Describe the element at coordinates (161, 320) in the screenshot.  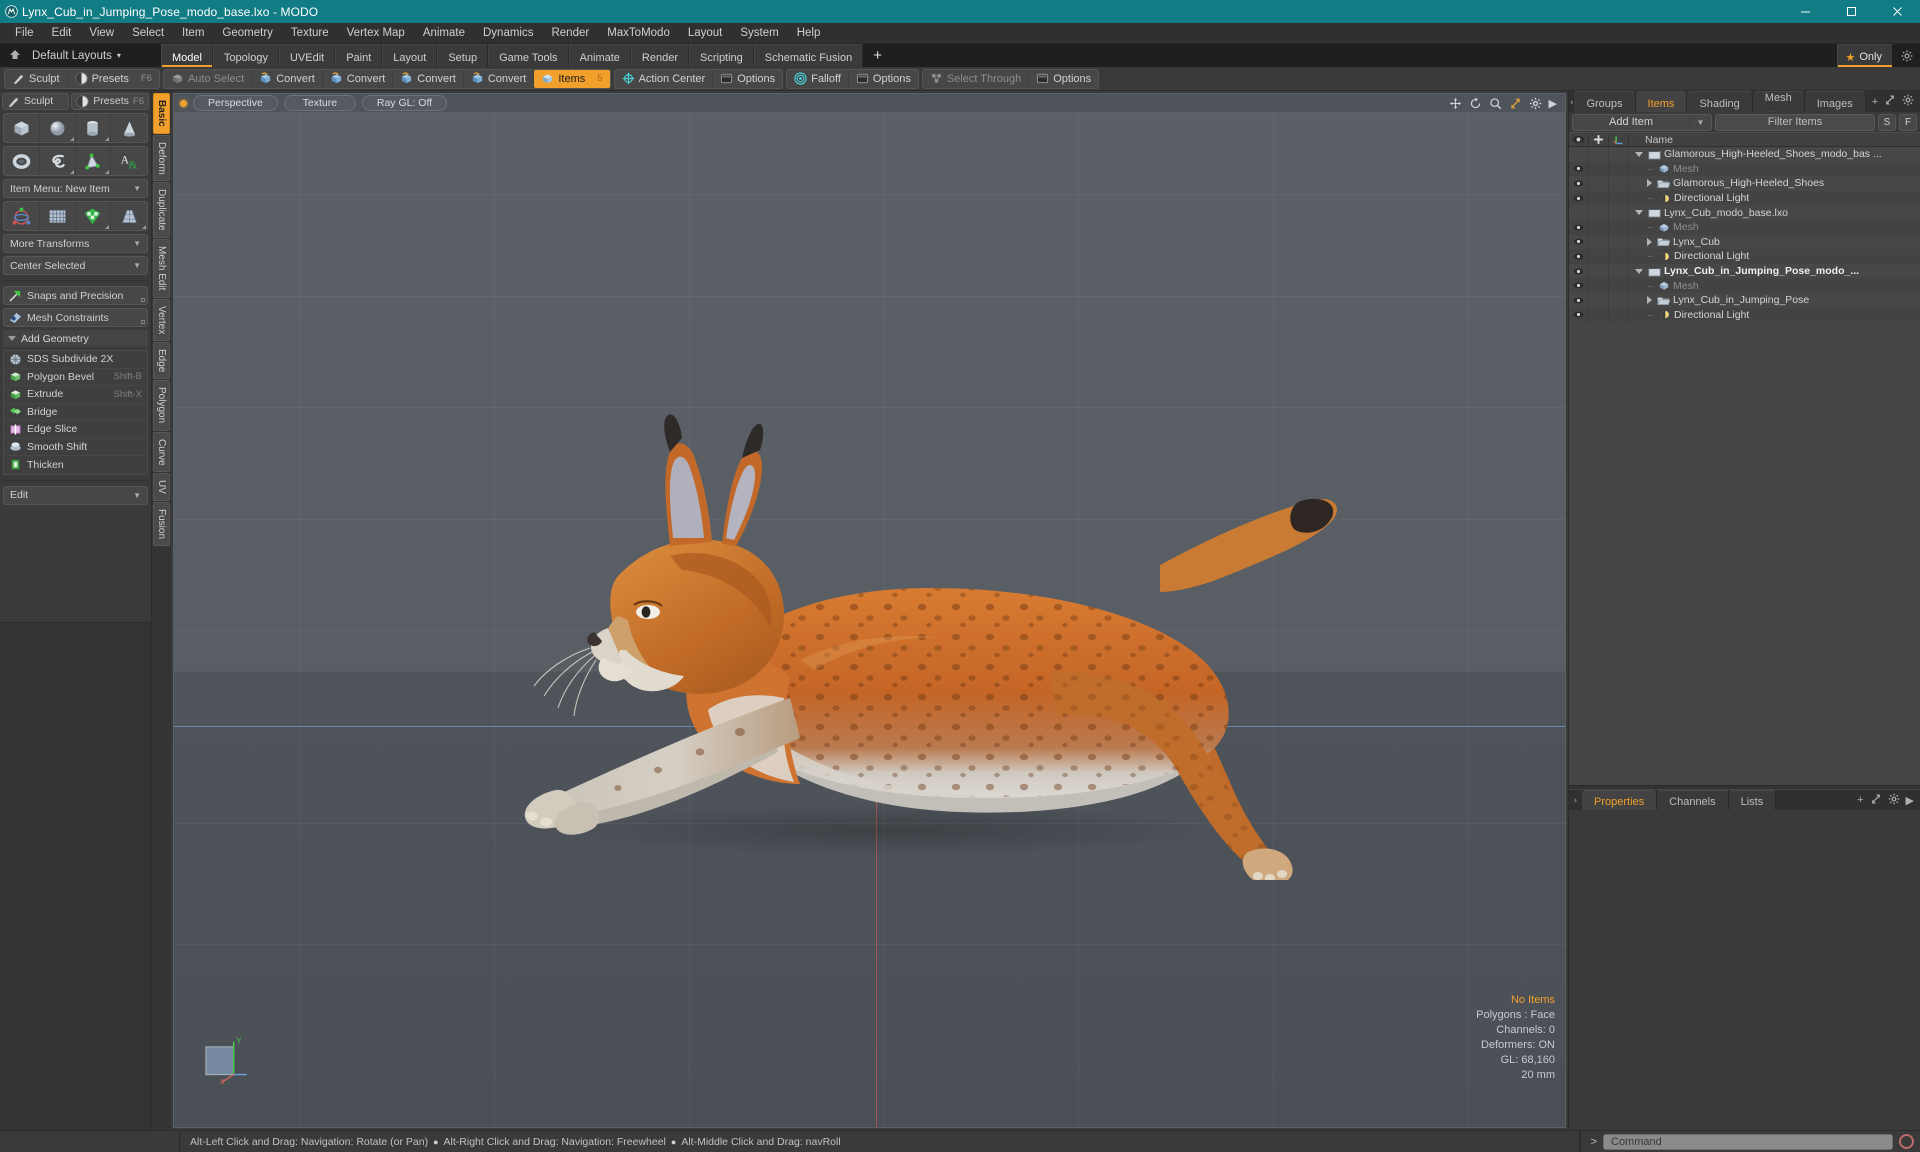
I see `vtab-vertex: Vertex` at that location.